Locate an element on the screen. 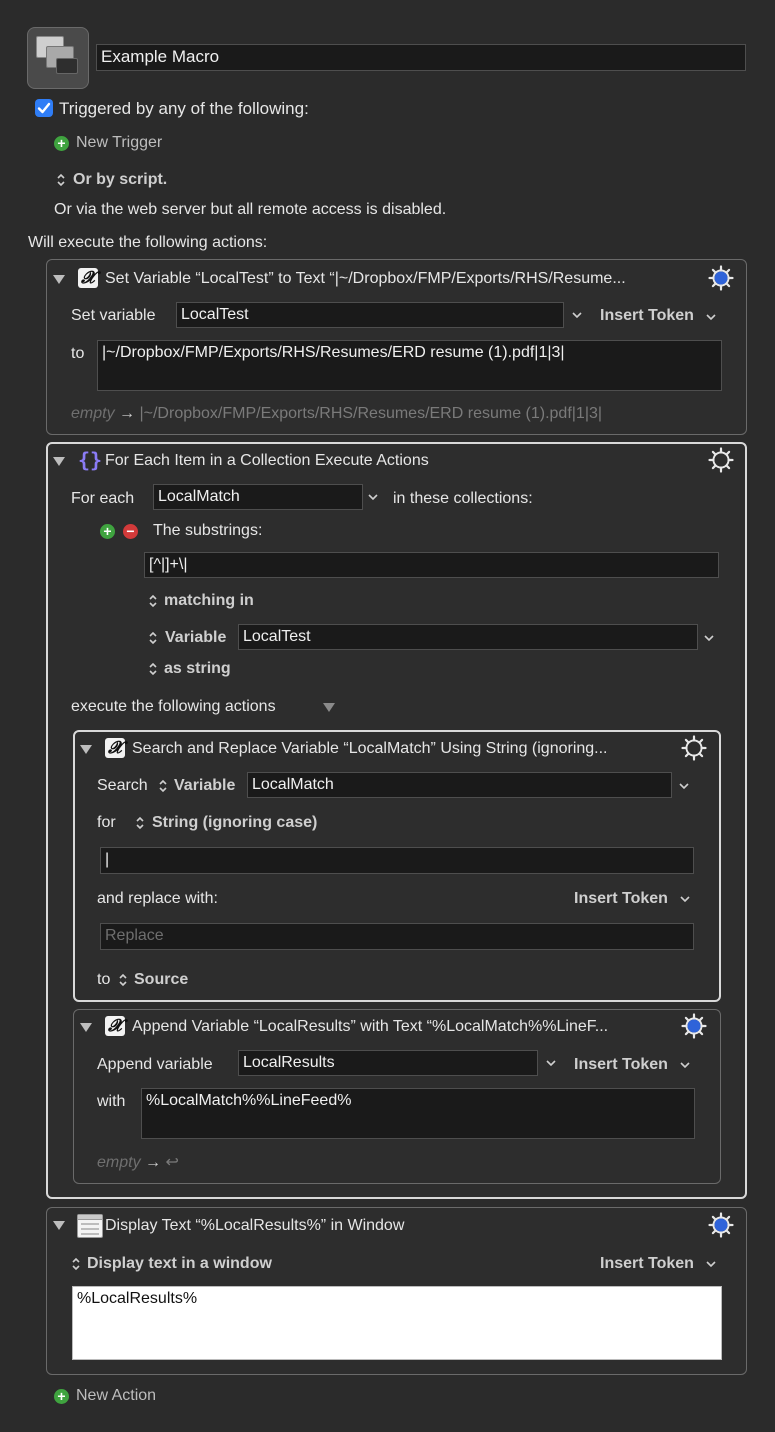 This screenshot has width=775, height=1432. braces-icon: {} is located at coordinates (90, 460).